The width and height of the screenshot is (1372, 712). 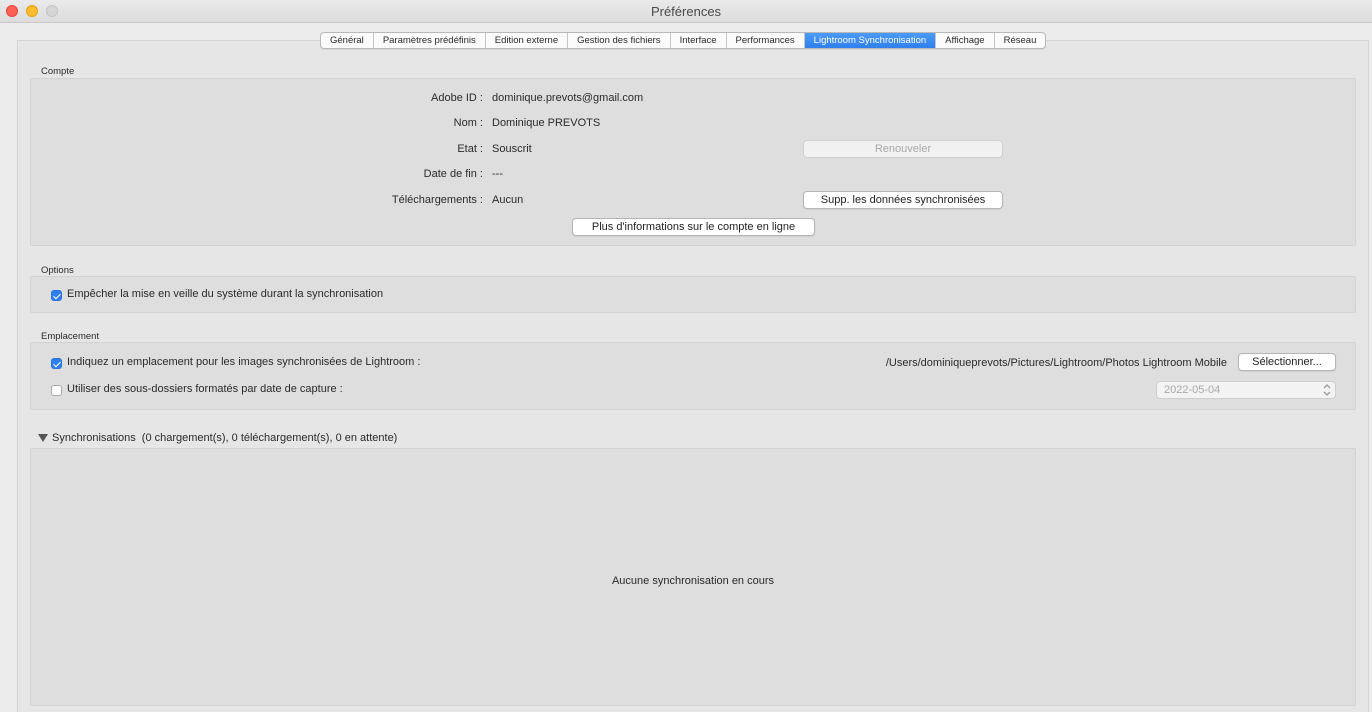 What do you see at coordinates (56, 390) in the screenshot?
I see `subfolders-checkbox` at bounding box center [56, 390].